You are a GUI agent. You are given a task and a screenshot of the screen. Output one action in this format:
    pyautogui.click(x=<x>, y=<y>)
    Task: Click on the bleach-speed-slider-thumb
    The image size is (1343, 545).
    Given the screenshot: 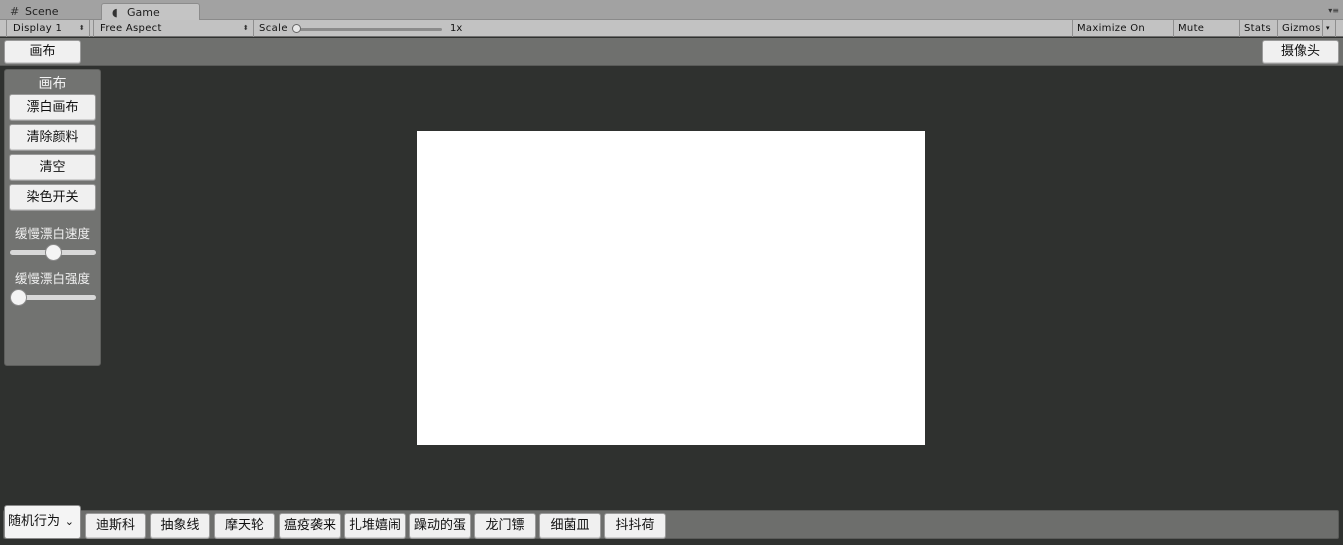 What is the action you would take?
    pyautogui.click(x=53, y=252)
    